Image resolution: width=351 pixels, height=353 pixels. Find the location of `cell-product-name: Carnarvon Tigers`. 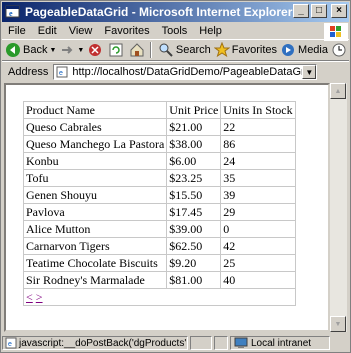

cell-product-name: Carnarvon Tigers is located at coordinates (95, 246).